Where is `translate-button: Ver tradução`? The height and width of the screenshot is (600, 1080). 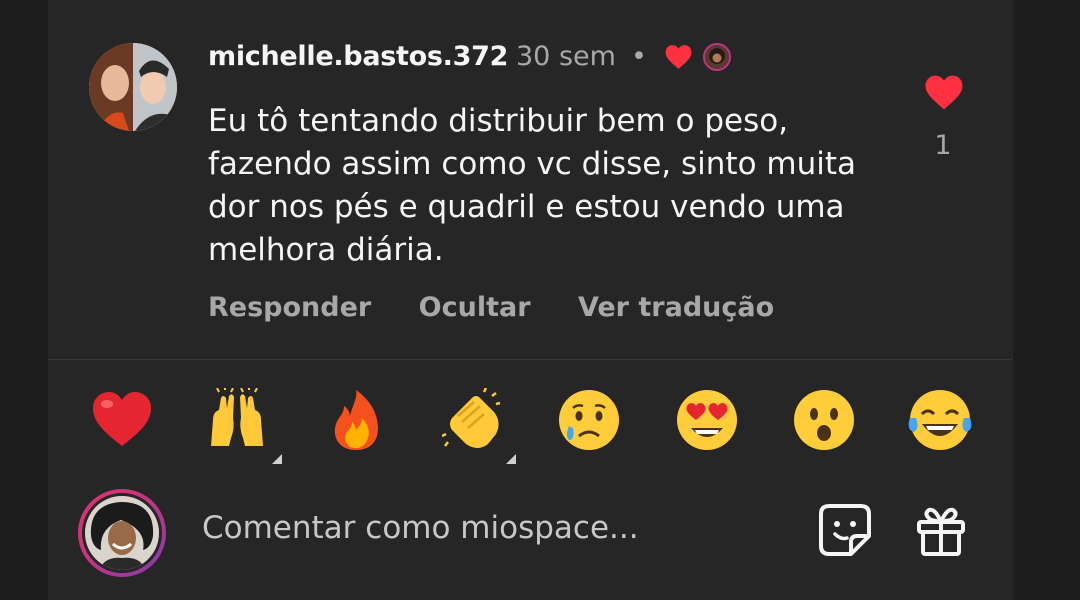
translate-button: Ver tradução is located at coordinates (676, 307).